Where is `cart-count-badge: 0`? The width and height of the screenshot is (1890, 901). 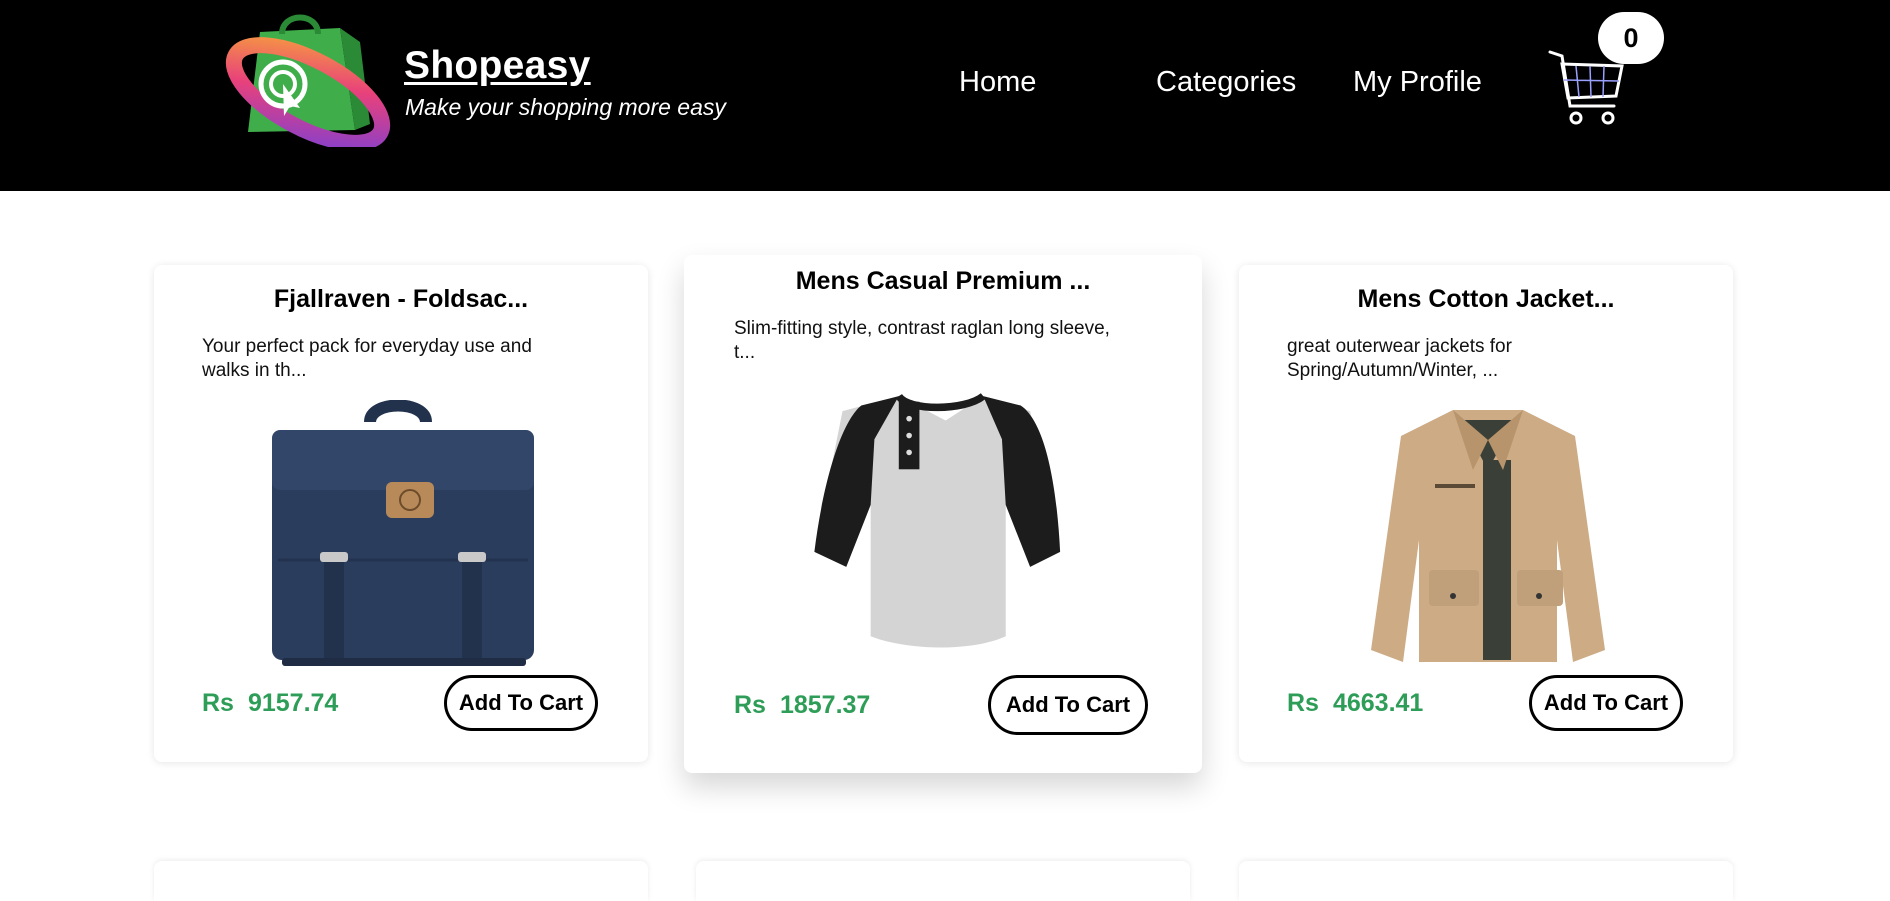 cart-count-badge: 0 is located at coordinates (1631, 38).